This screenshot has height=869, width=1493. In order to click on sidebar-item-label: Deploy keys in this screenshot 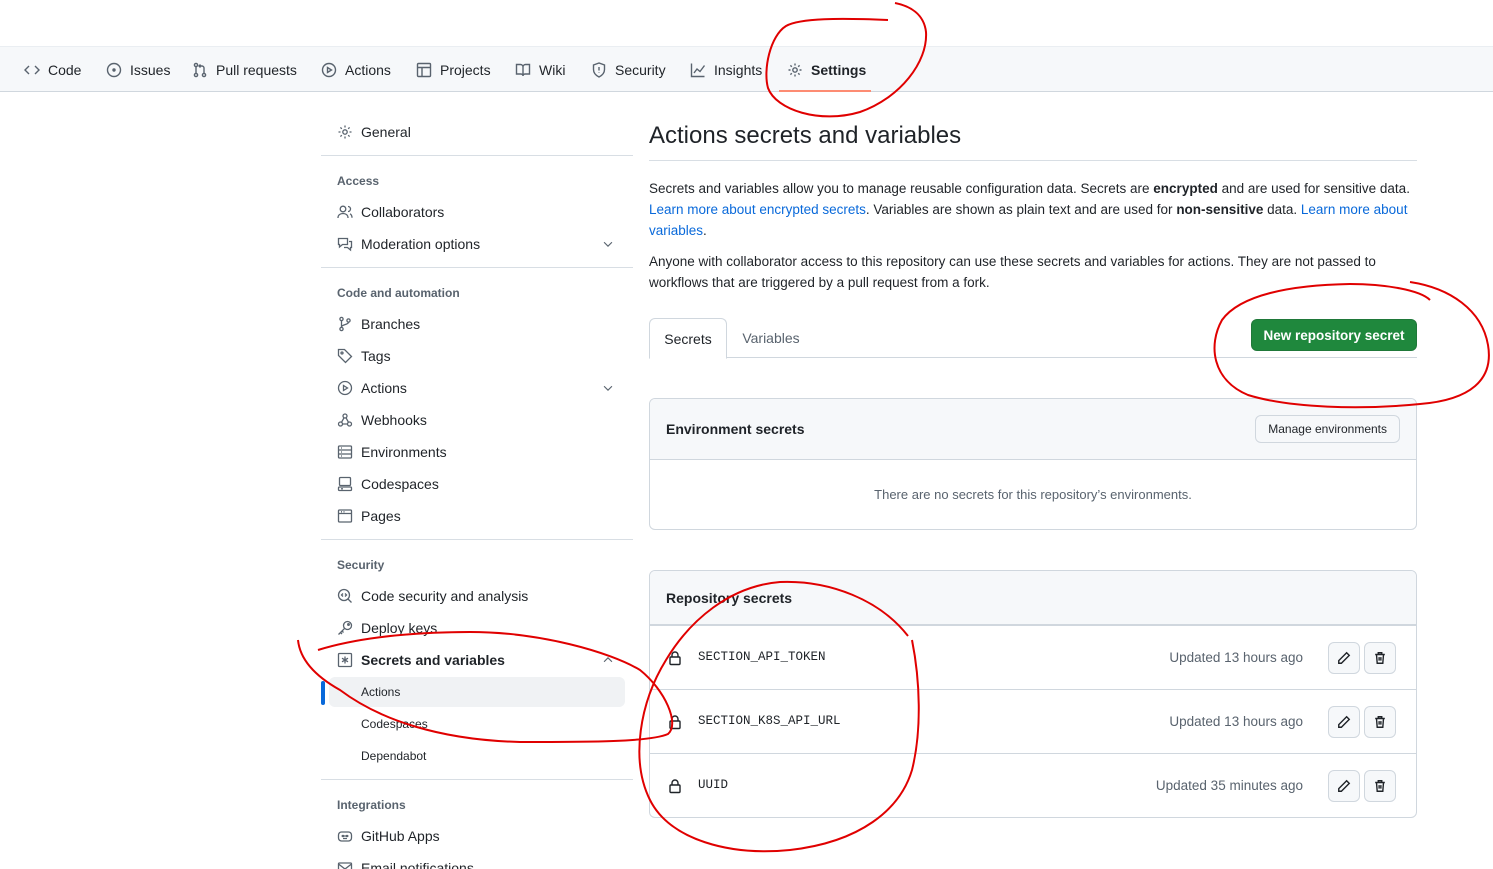, I will do `click(399, 628)`.